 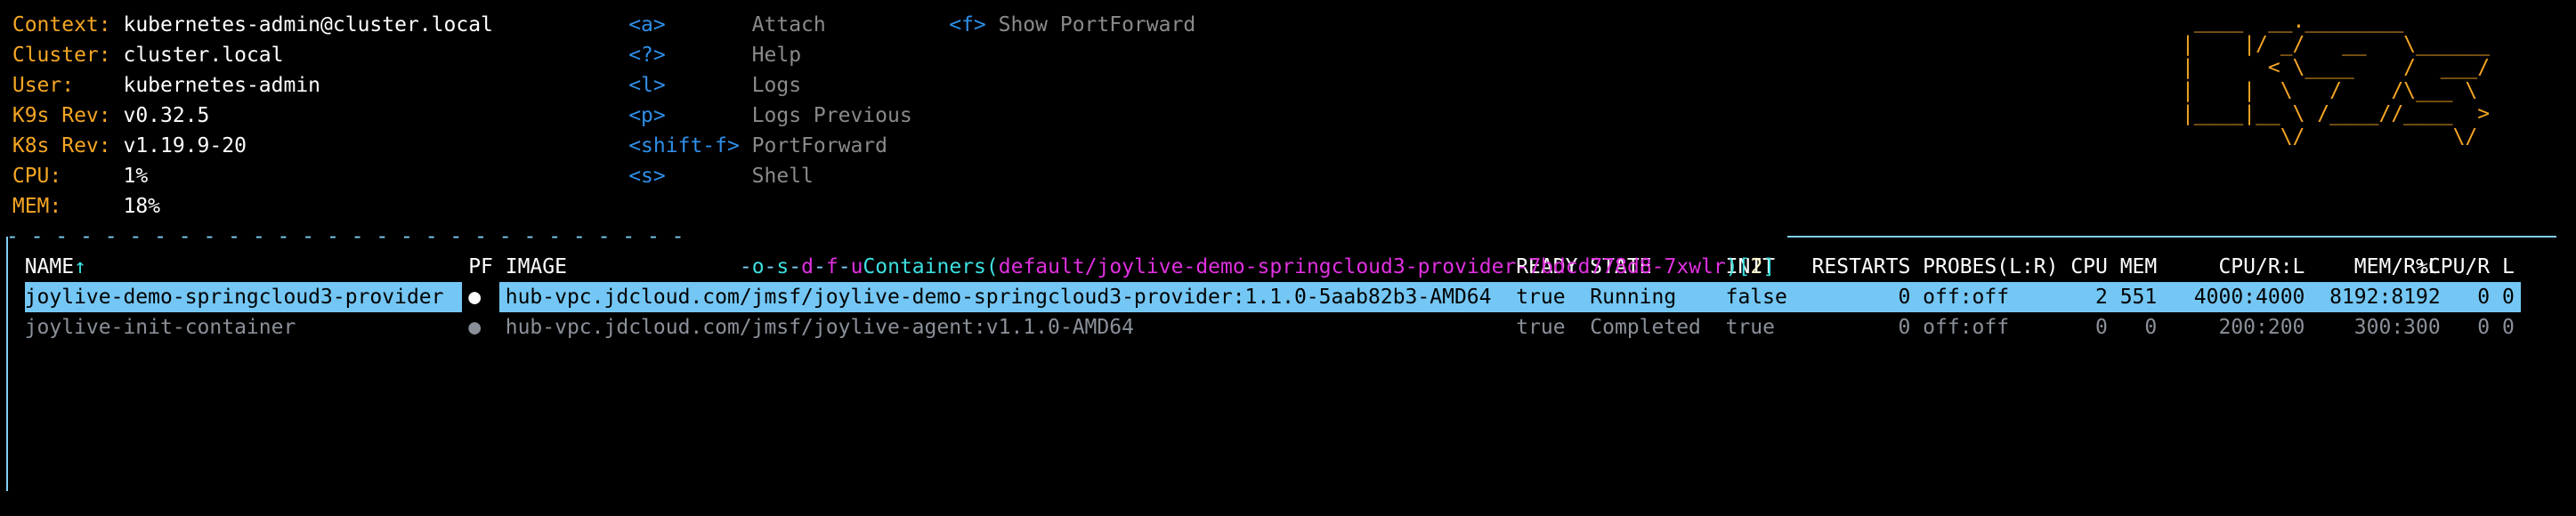 What do you see at coordinates (776, 85) in the screenshot?
I see `shortcut-action: Logs` at bounding box center [776, 85].